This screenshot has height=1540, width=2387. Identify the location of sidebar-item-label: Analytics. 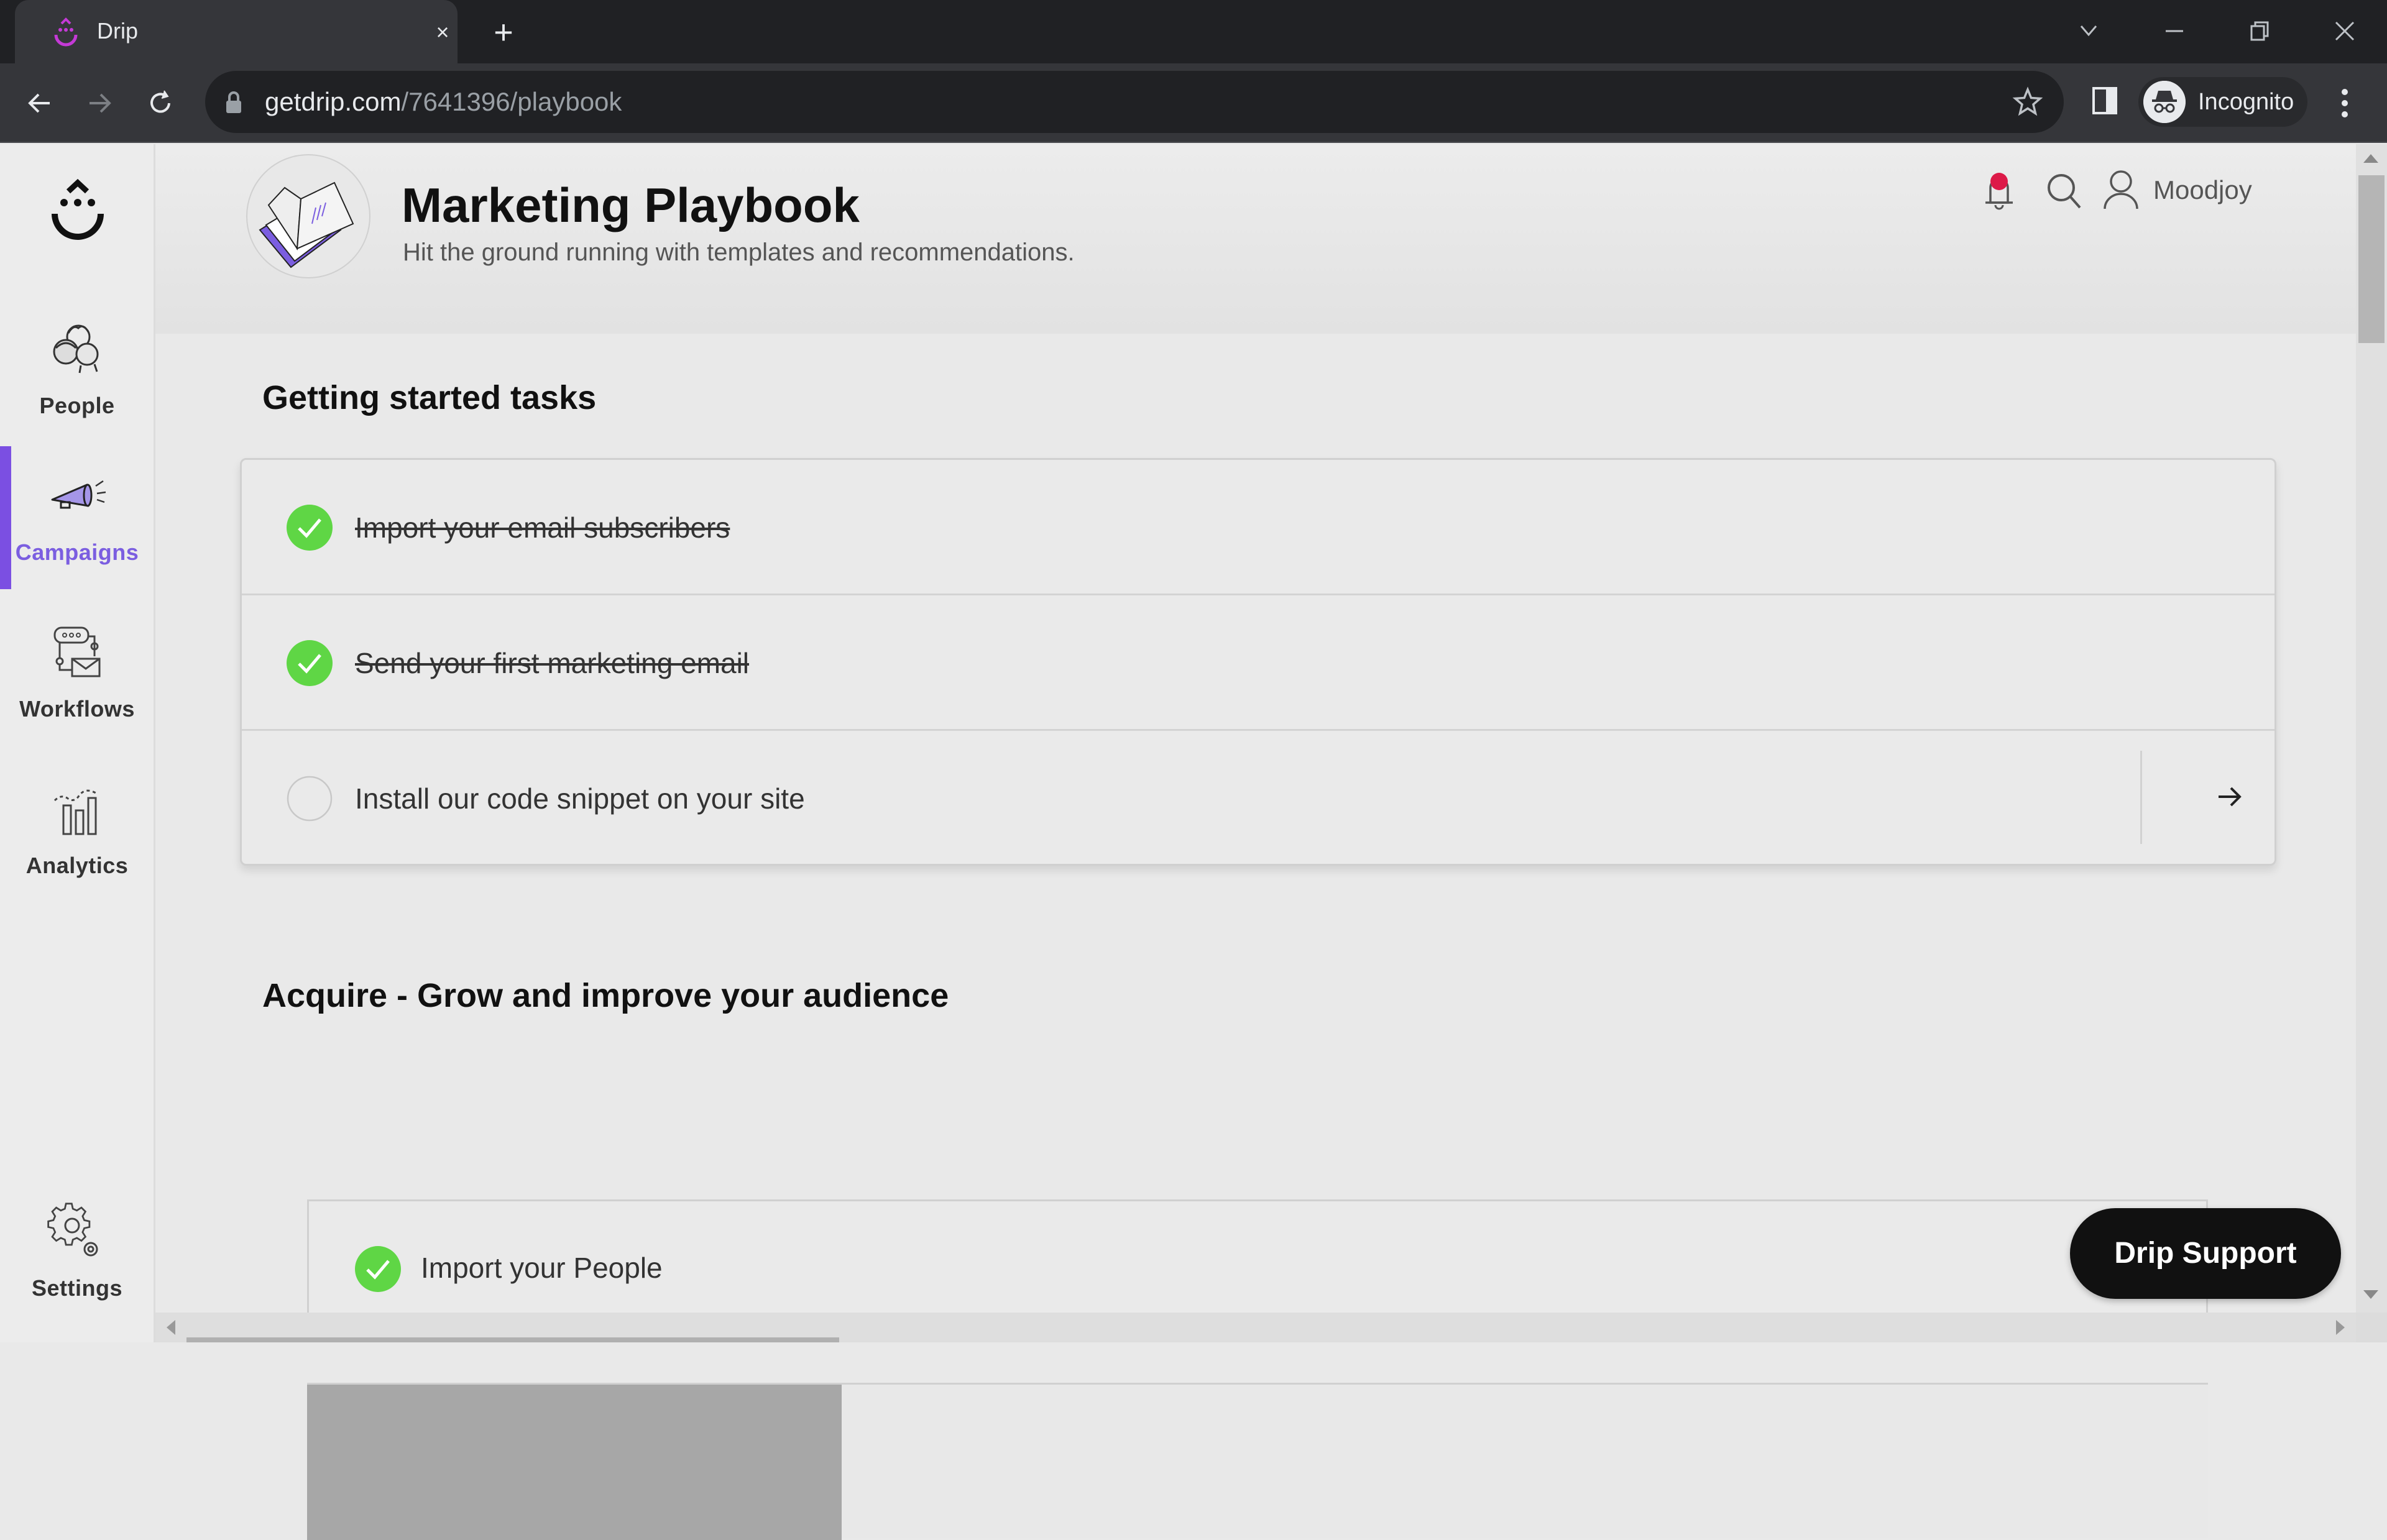
(77, 866).